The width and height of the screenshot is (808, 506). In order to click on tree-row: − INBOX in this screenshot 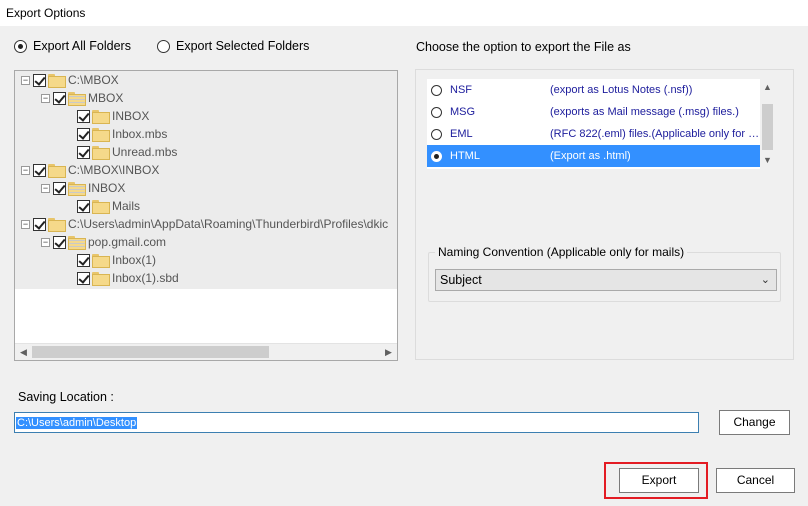, I will do `click(83, 188)`.